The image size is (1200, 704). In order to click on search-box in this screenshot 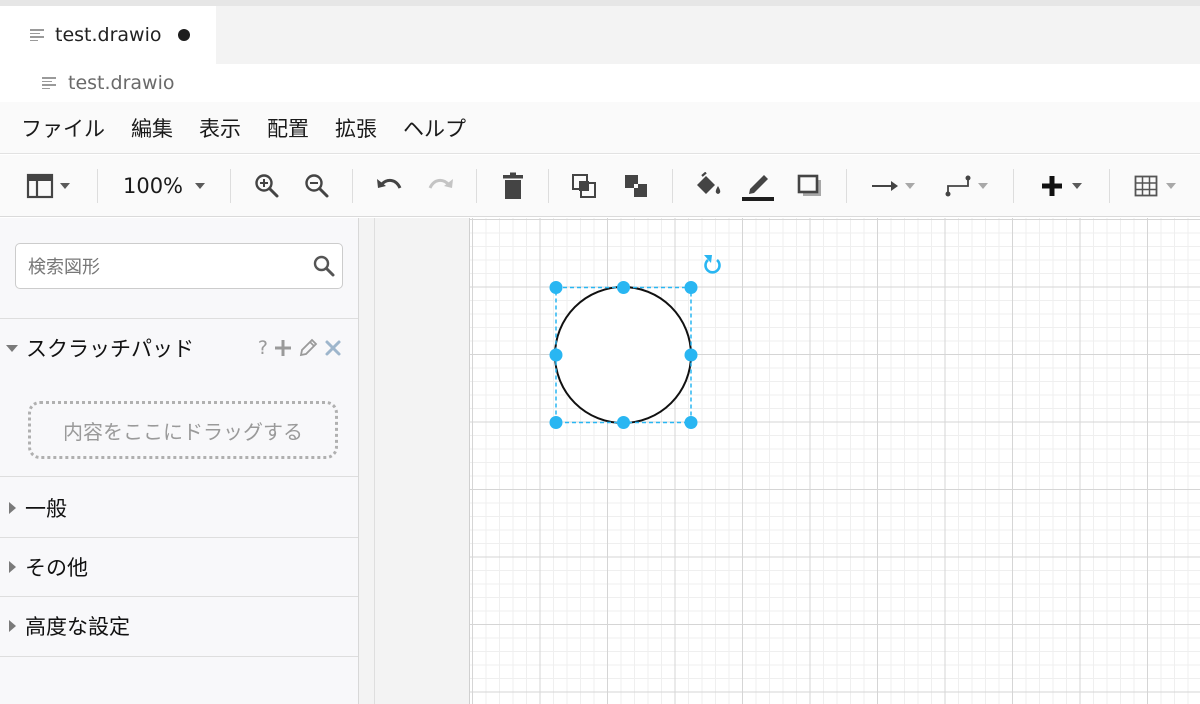, I will do `click(179, 266)`.